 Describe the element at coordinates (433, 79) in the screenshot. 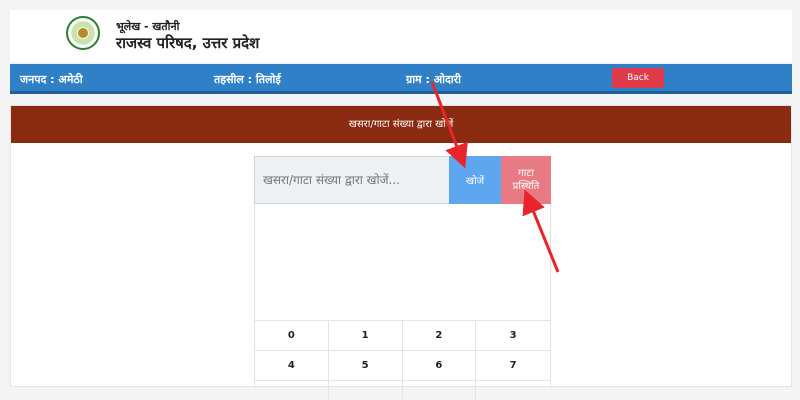

I see `village-label: ग्राम : ओदारी` at that location.